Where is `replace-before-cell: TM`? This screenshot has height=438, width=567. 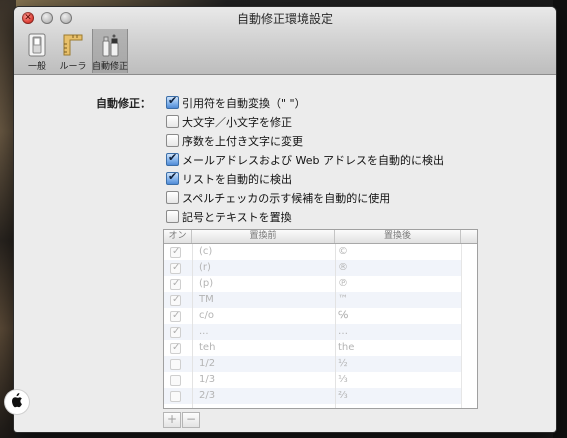 replace-before-cell: TM is located at coordinates (206, 300).